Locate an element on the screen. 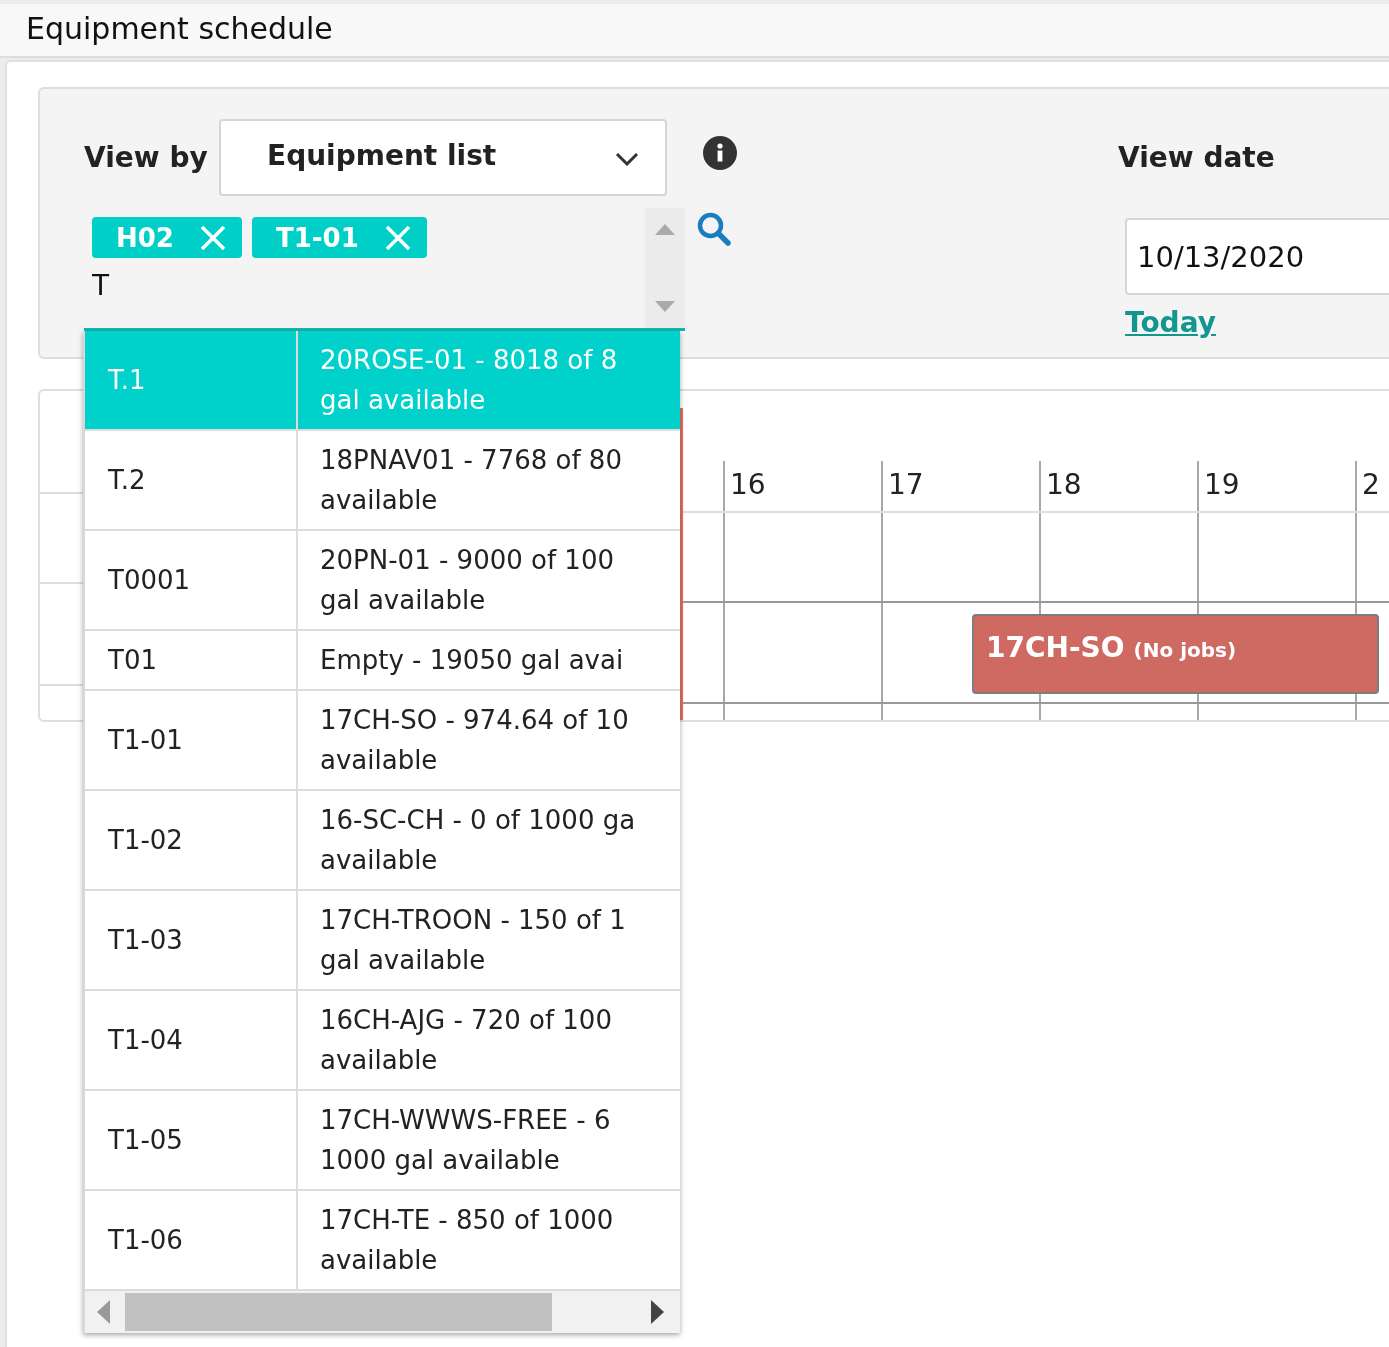  scrollbar-thumb is located at coordinates (338, 1312).